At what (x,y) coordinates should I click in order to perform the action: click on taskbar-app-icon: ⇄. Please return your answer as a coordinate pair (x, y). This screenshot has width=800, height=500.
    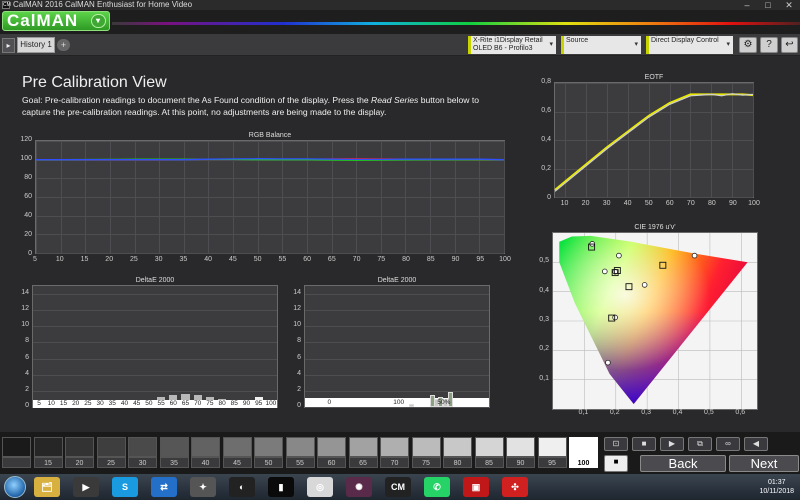
    Looking at the image, I should click on (164, 487).